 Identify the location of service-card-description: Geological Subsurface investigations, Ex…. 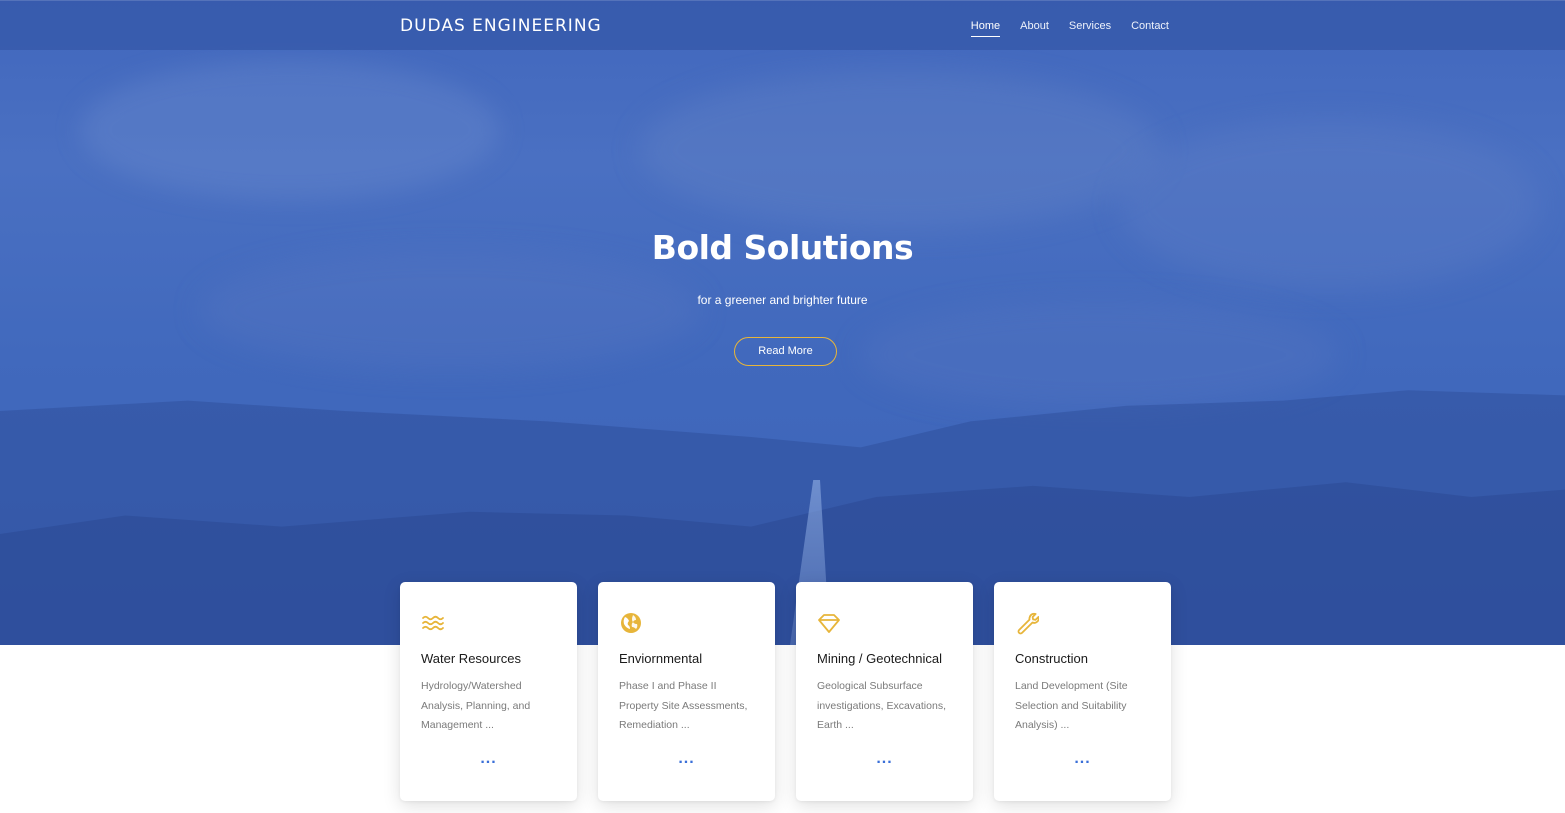
(881, 705).